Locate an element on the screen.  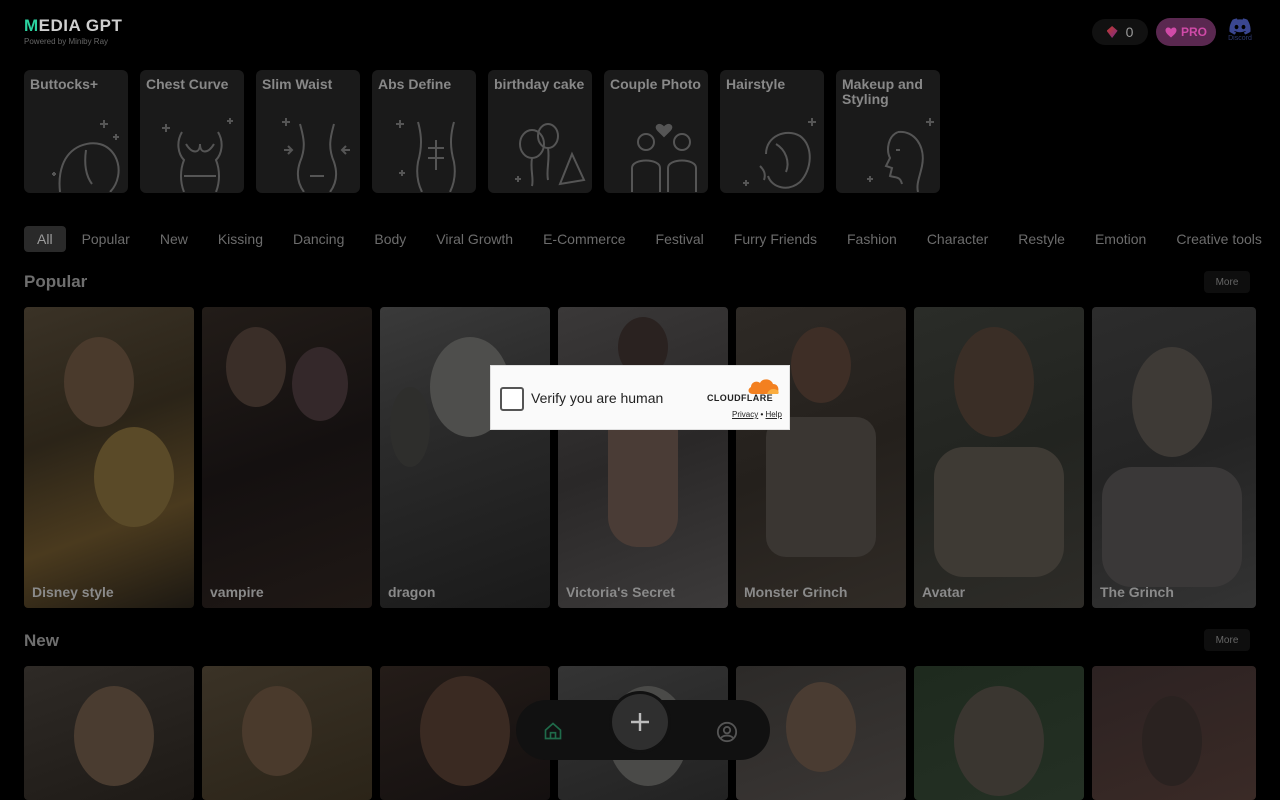
tool-label: Makeup and Styling is located at coordinates (882, 91).